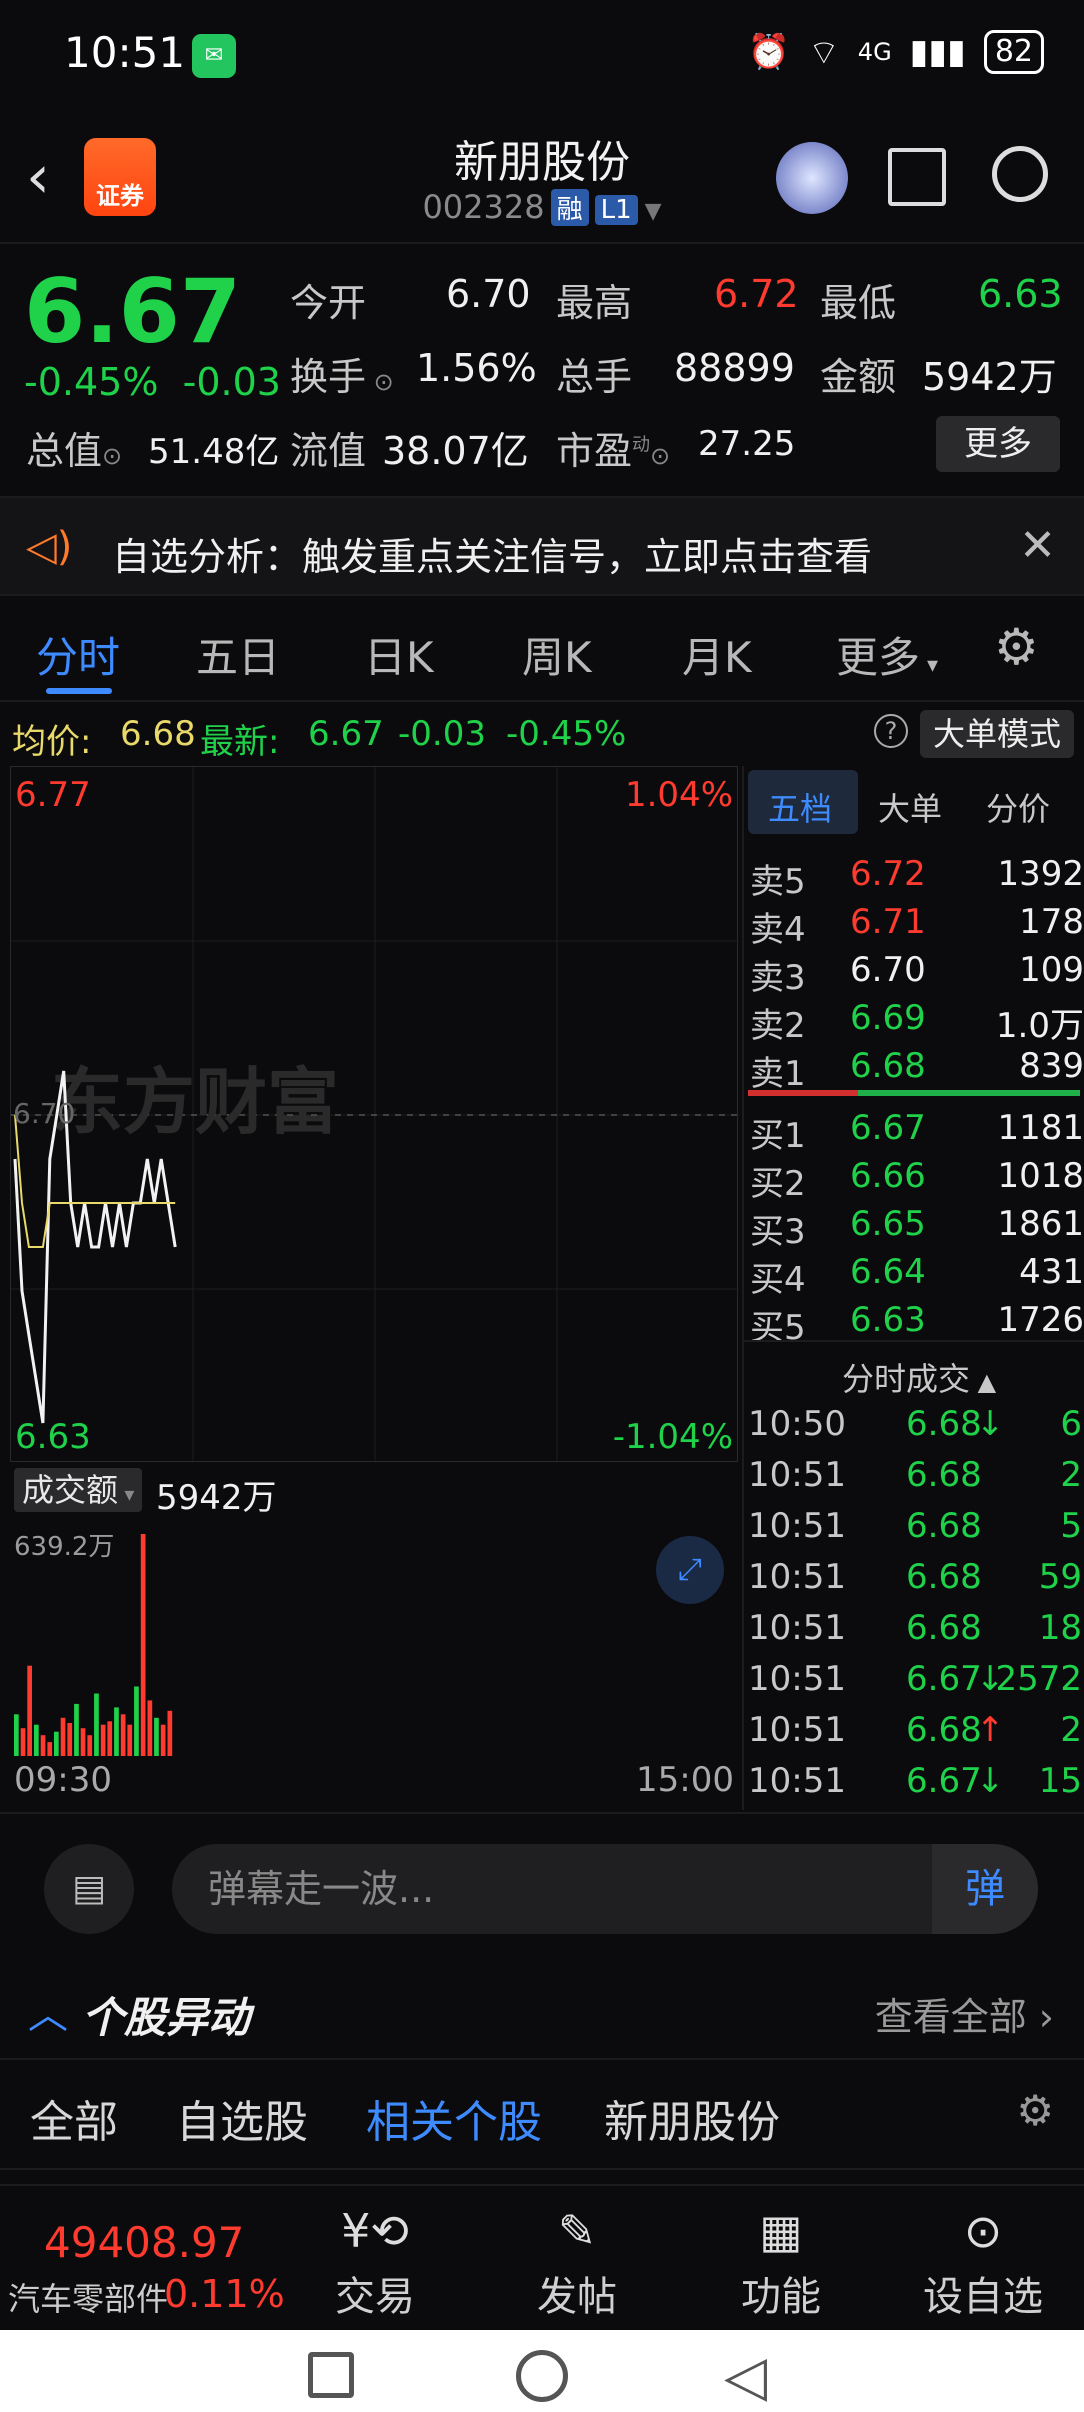 Image resolution: width=1084 pixels, height=2412 pixels. What do you see at coordinates (803, 1093) in the screenshot?
I see `ask-bid-bar-red` at bounding box center [803, 1093].